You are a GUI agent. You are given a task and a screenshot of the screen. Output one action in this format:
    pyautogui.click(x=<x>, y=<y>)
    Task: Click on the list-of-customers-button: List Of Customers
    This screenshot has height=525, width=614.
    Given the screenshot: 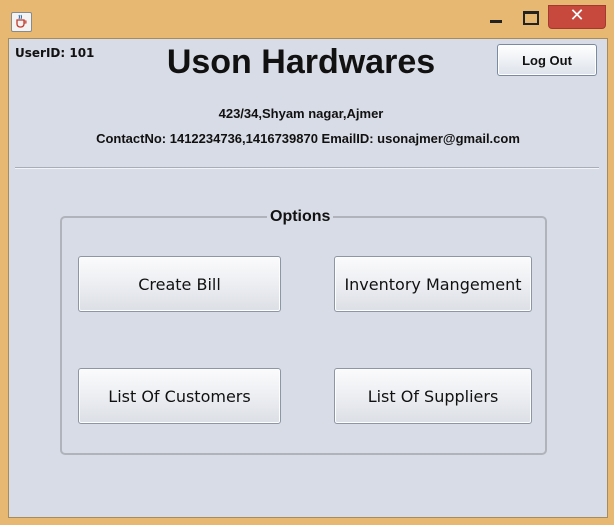 What is the action you would take?
    pyautogui.click(x=179, y=396)
    